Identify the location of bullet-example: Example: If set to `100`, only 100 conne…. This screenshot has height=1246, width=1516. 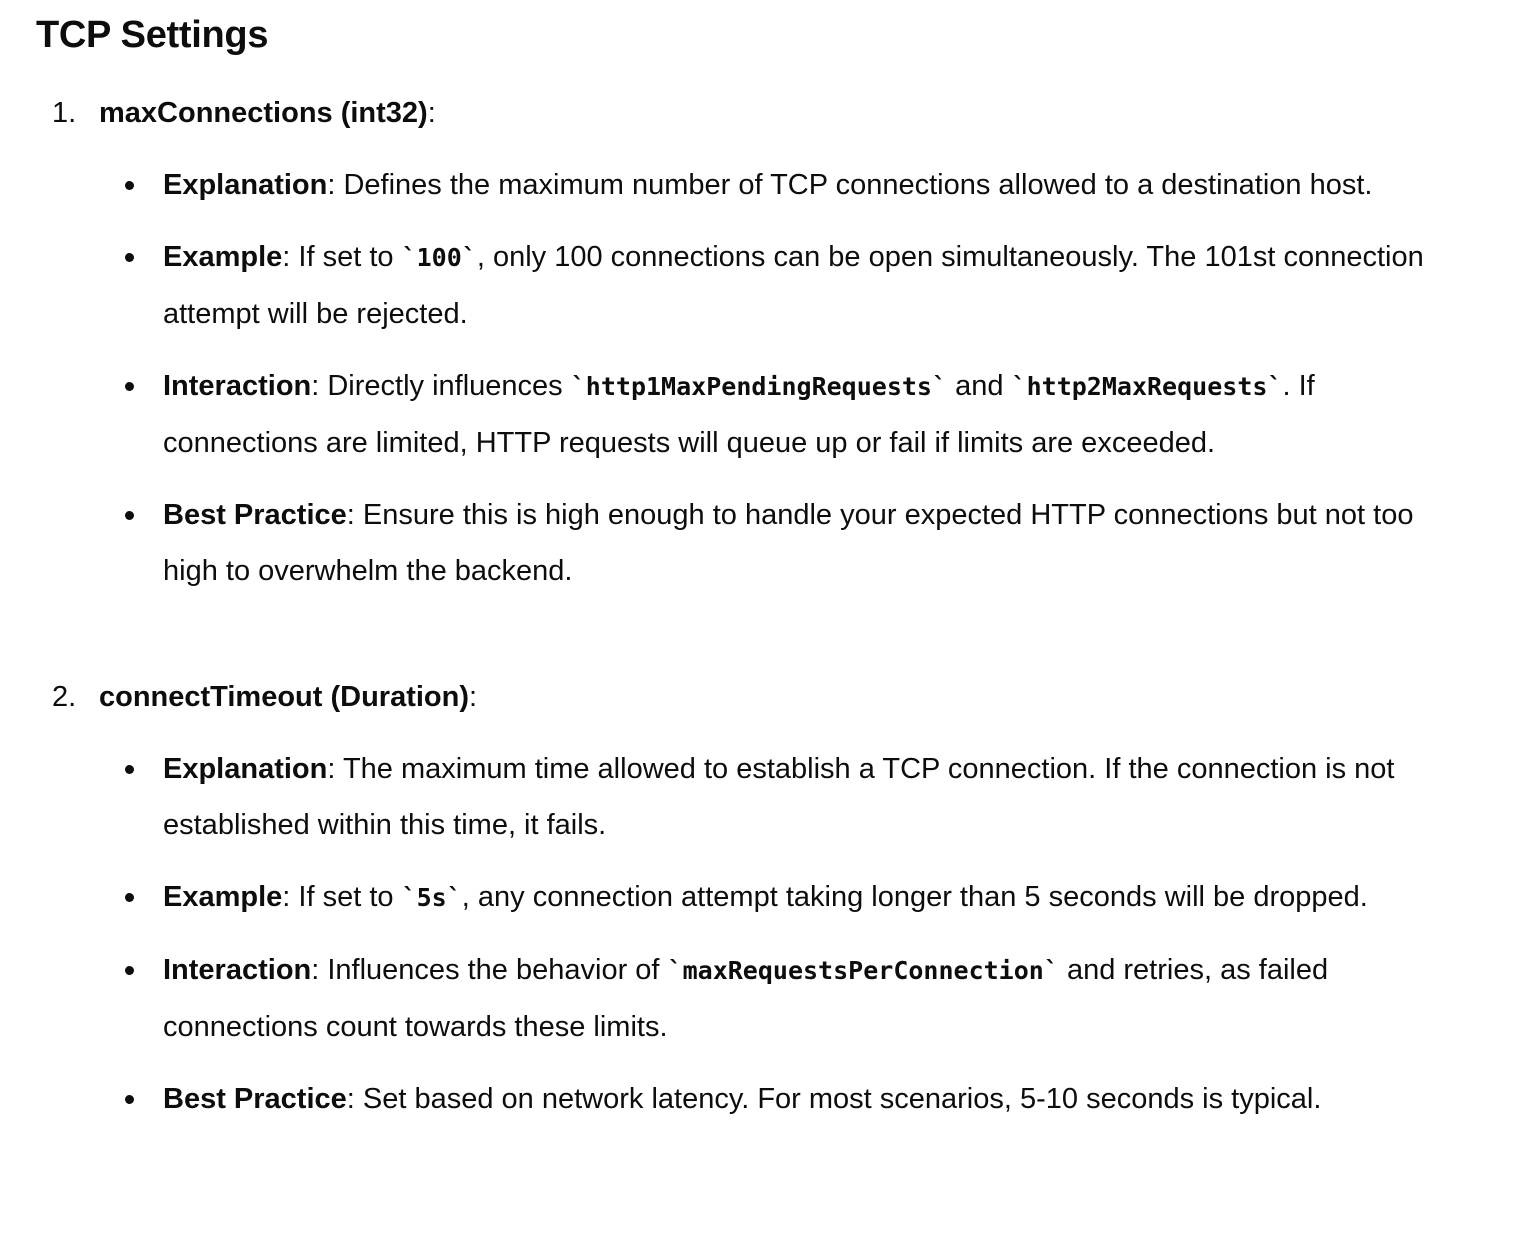
(749, 285).